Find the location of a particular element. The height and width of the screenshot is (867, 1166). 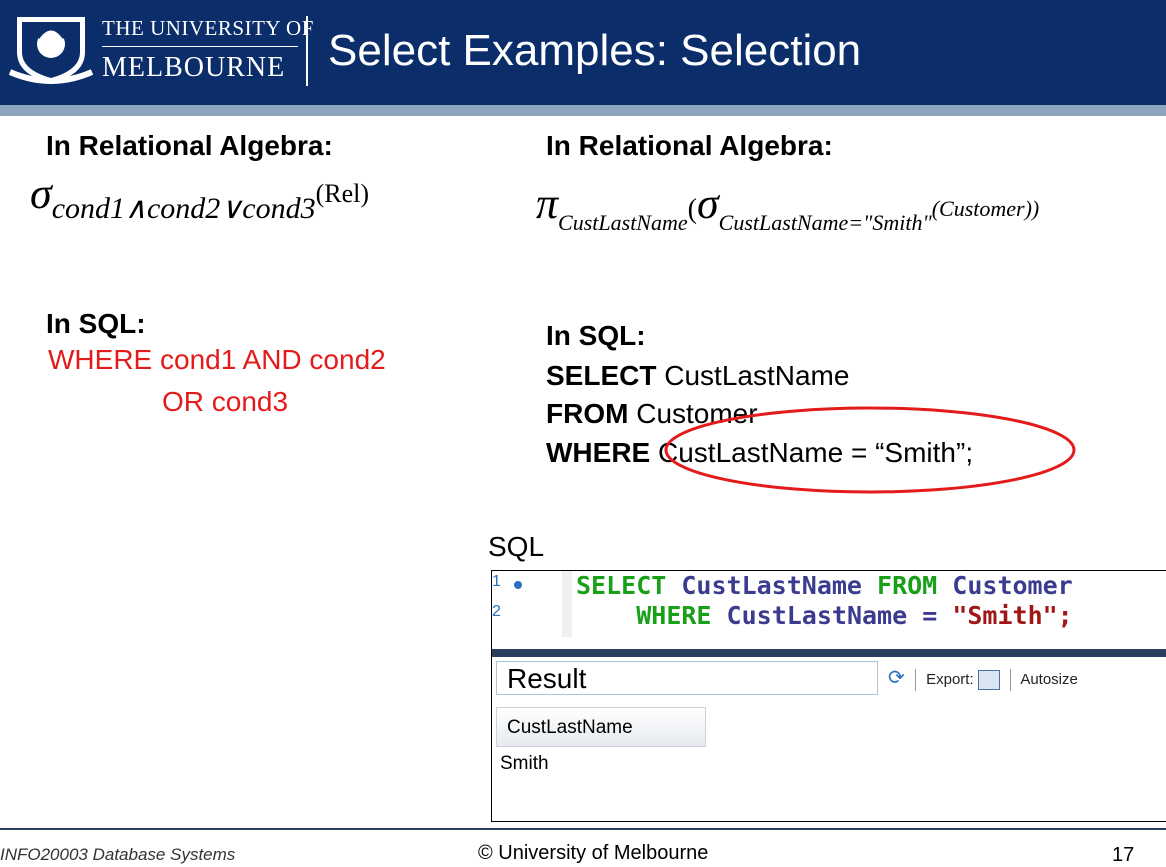

result-cell: Smith is located at coordinates (524, 764).